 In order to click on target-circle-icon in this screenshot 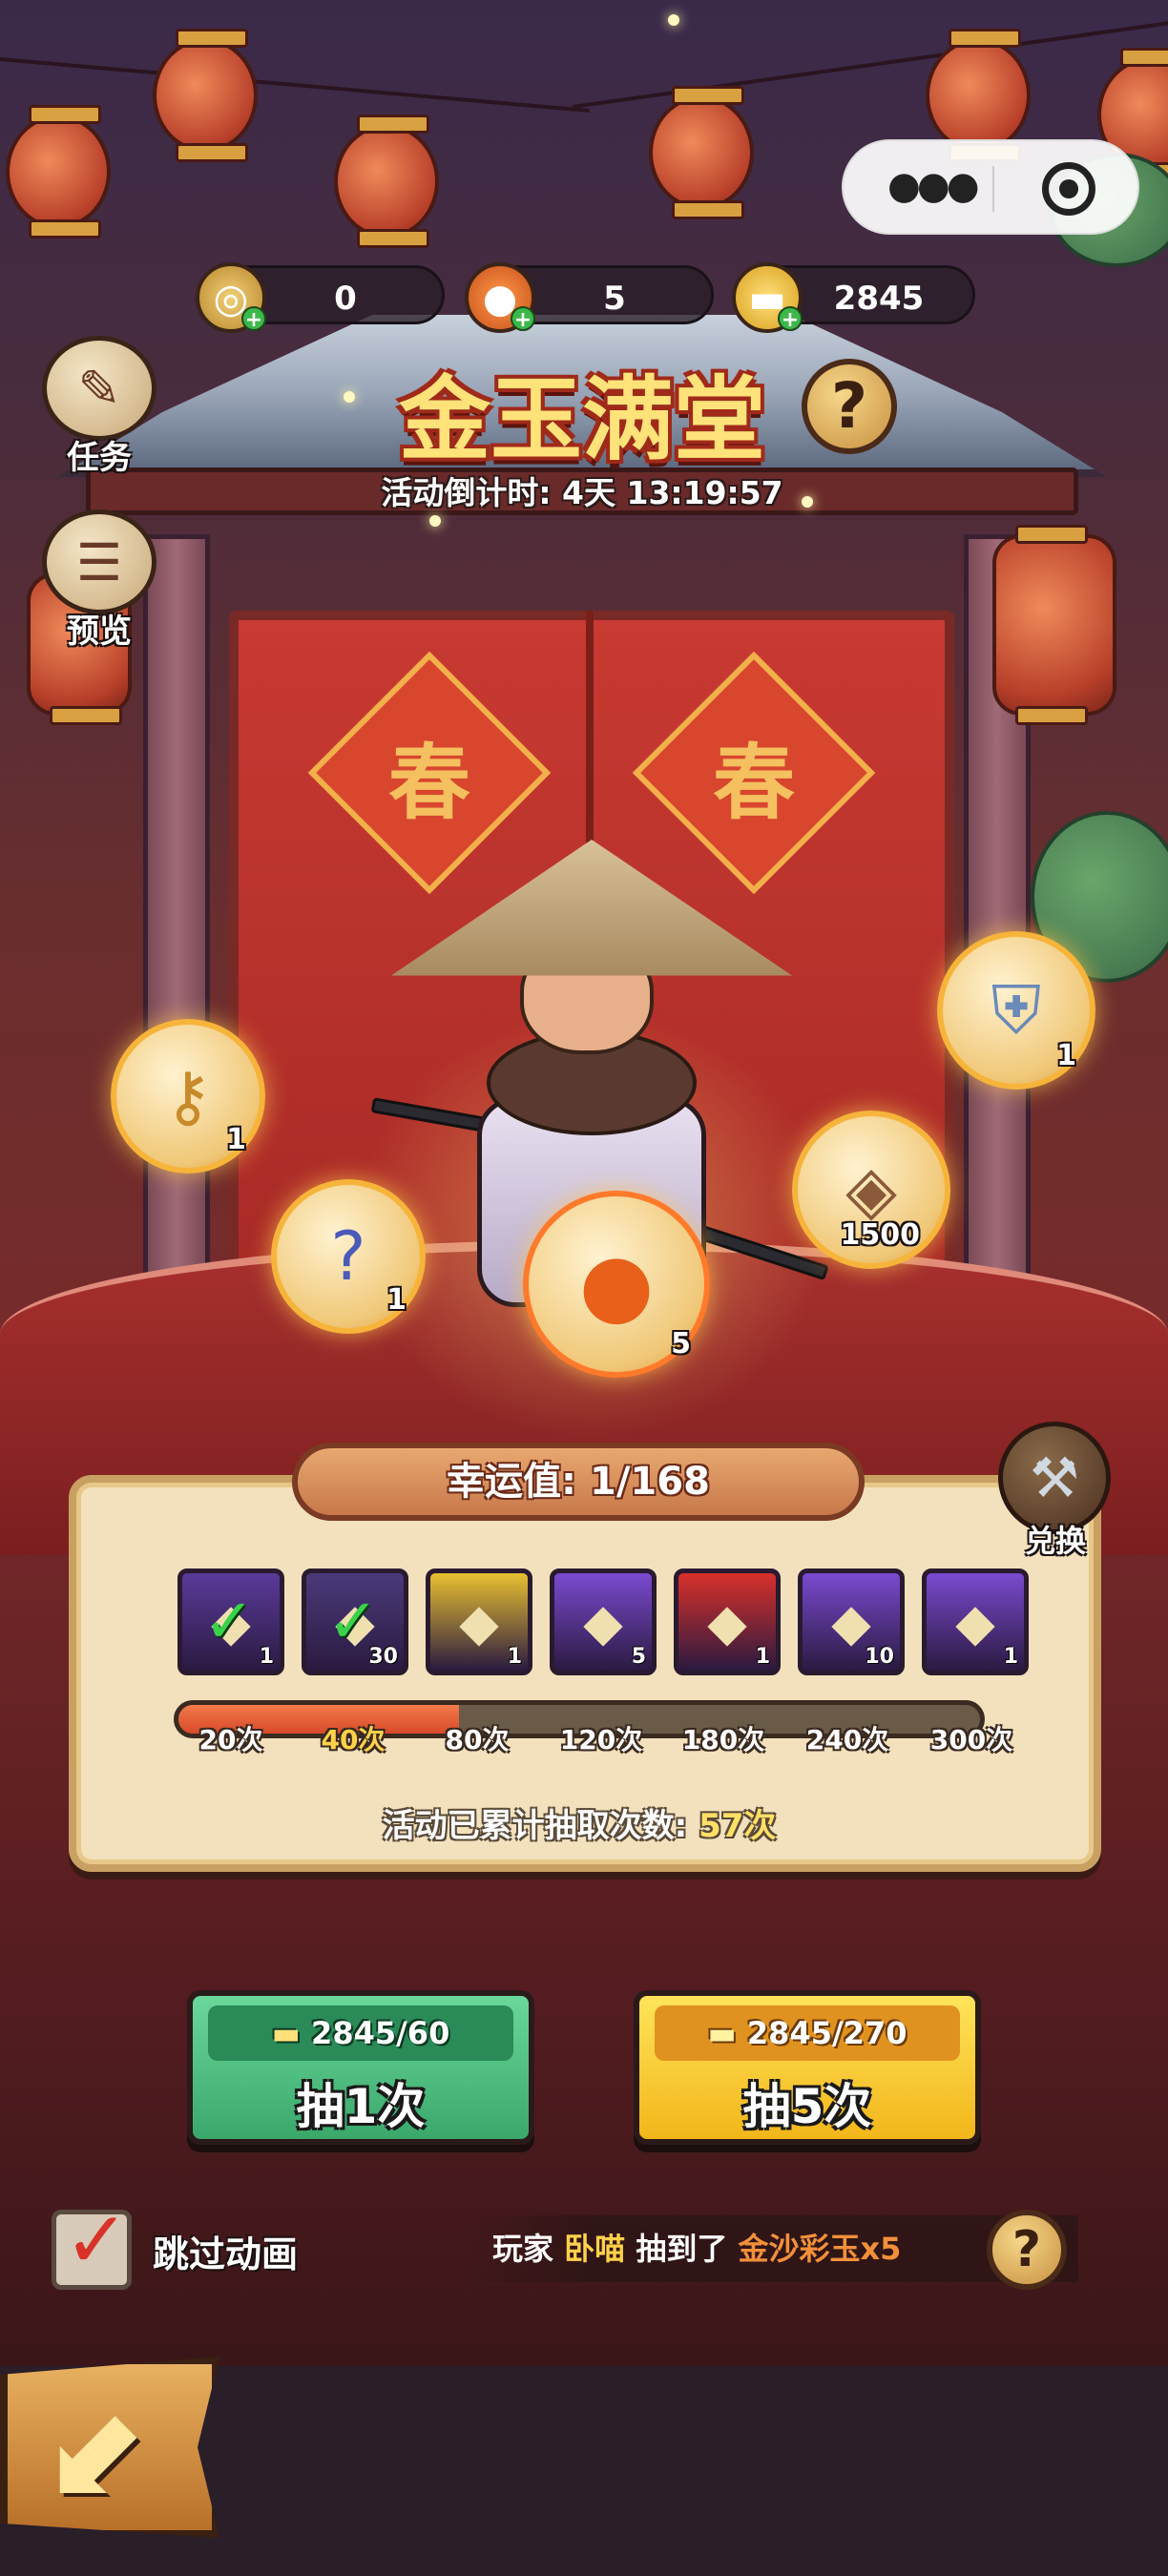, I will do `click(1069, 189)`.